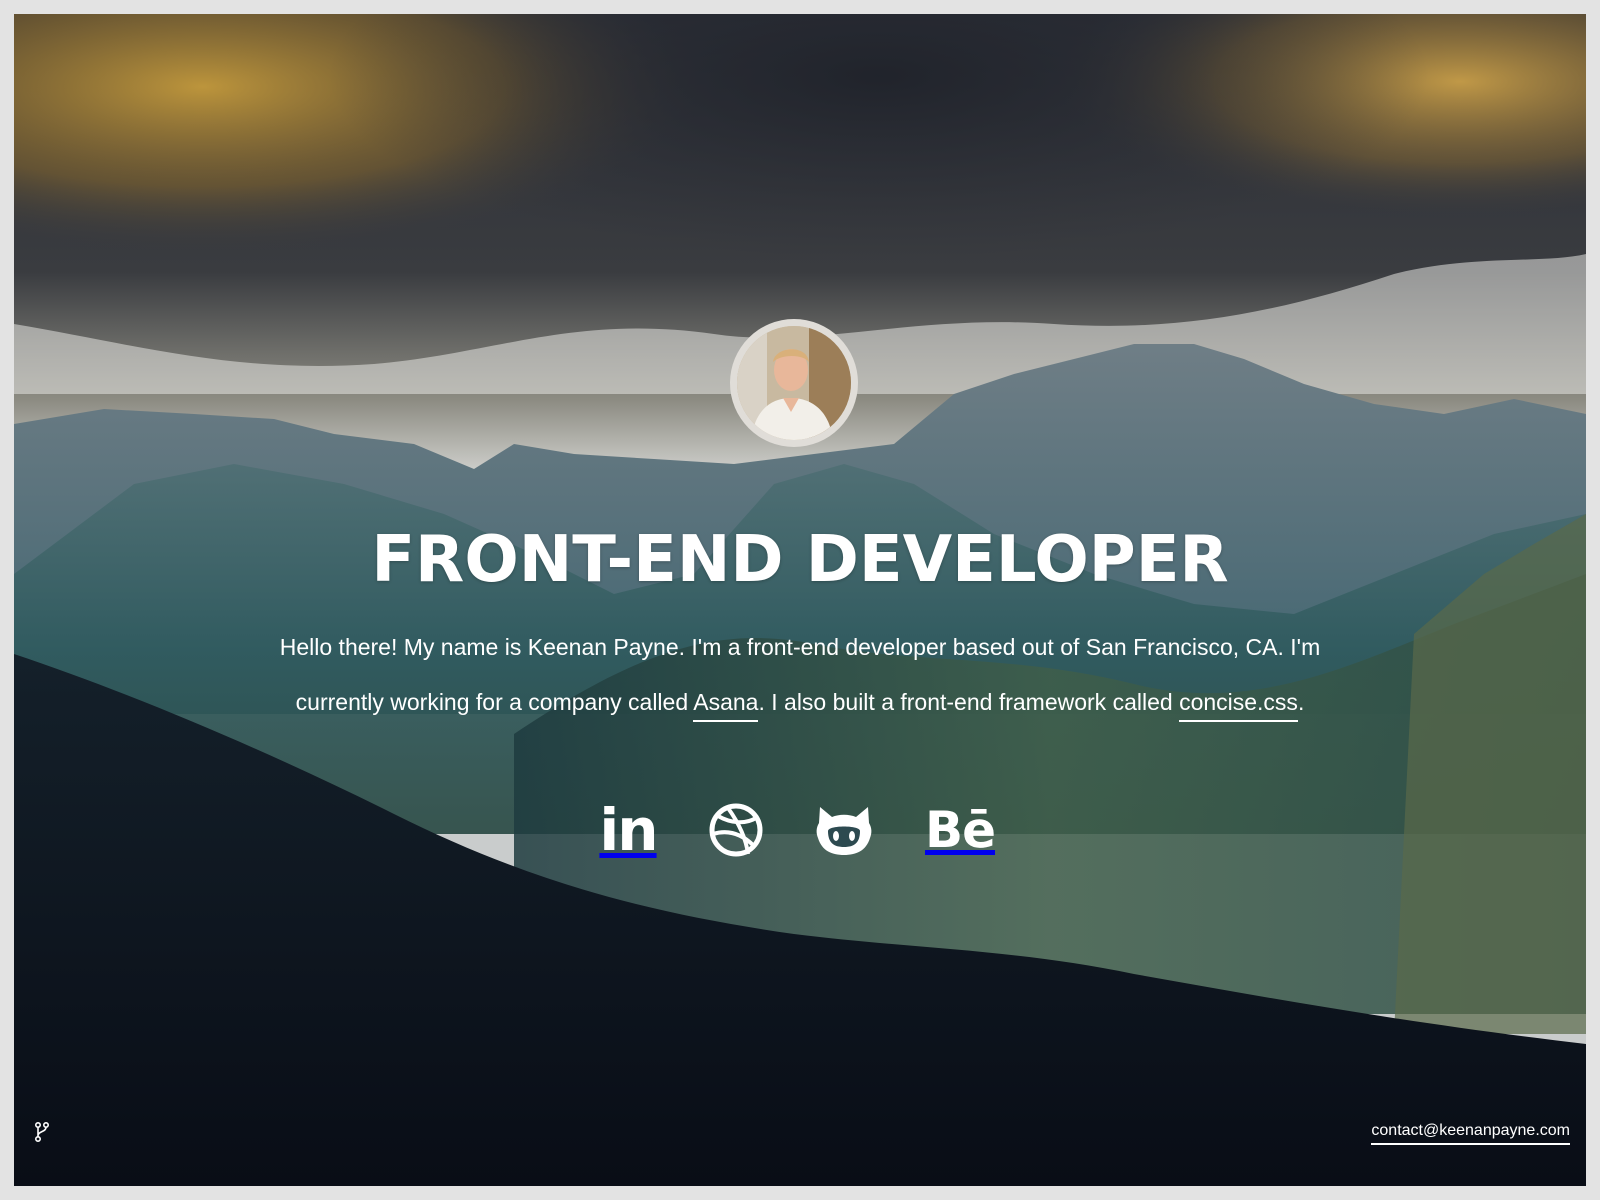 The height and width of the screenshot is (1200, 1600). I want to click on contact-email-link: contact@keenanpayne.com, so click(1470, 1133).